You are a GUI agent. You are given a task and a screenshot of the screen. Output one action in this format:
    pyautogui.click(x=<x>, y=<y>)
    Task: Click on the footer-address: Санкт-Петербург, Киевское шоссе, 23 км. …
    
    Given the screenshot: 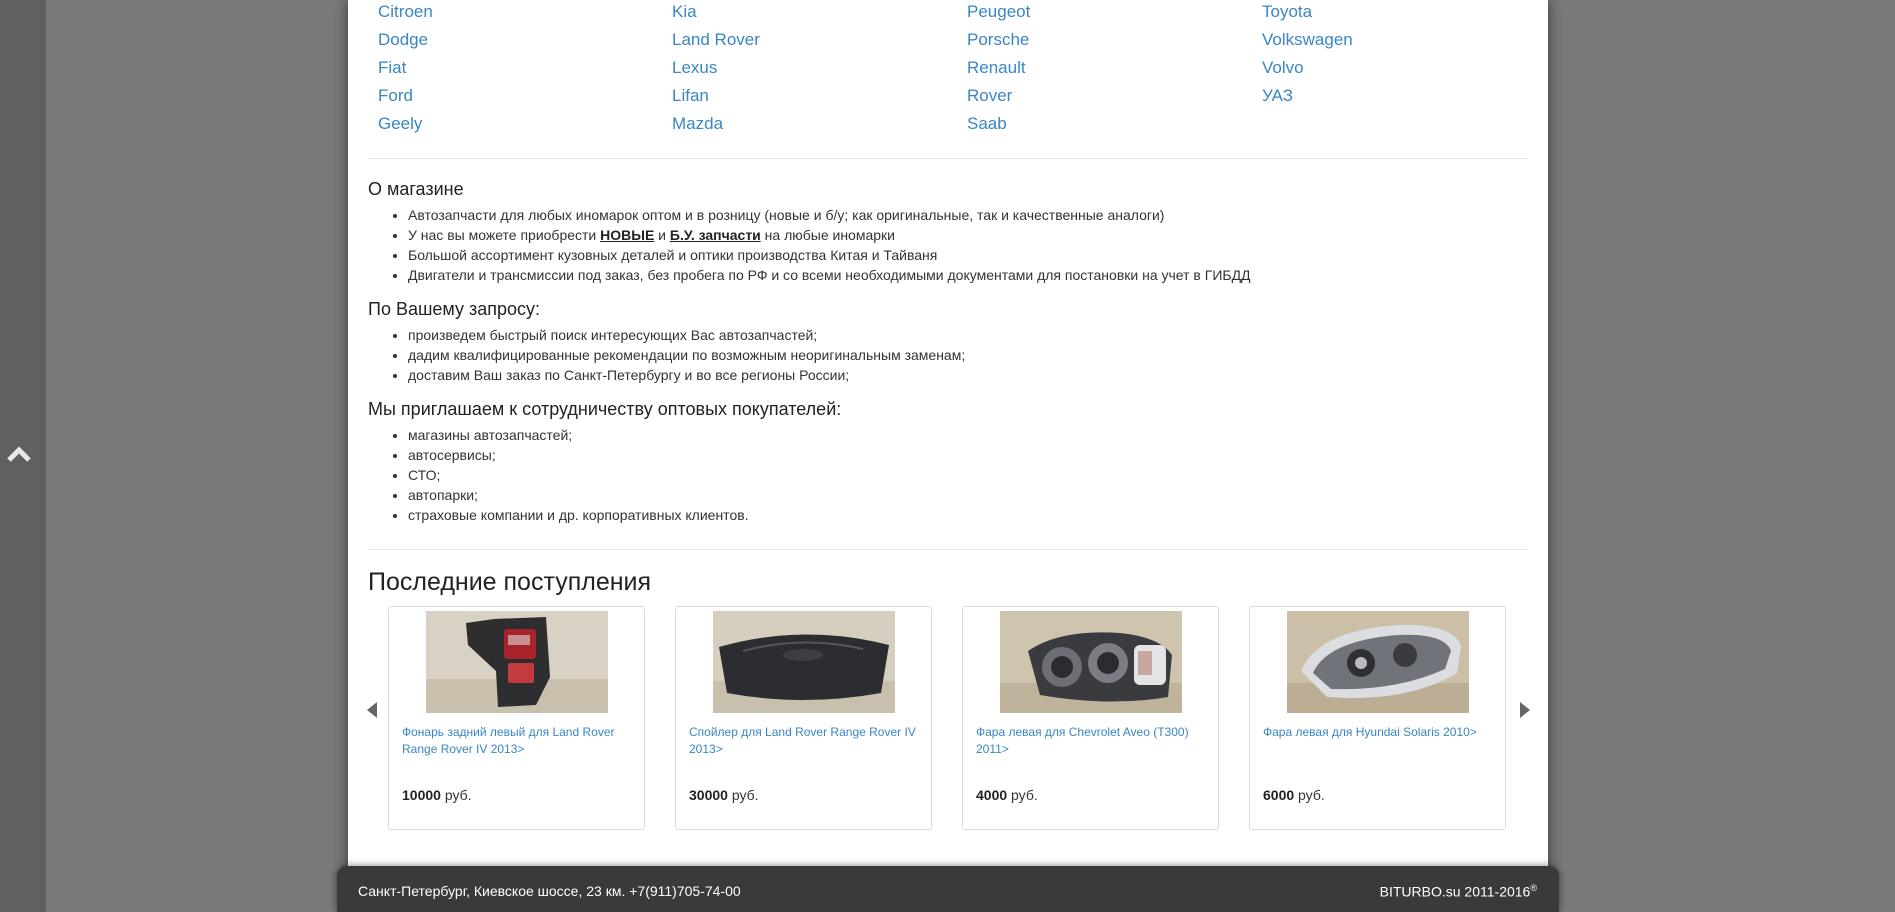 What is the action you would take?
    pyautogui.click(x=549, y=891)
    